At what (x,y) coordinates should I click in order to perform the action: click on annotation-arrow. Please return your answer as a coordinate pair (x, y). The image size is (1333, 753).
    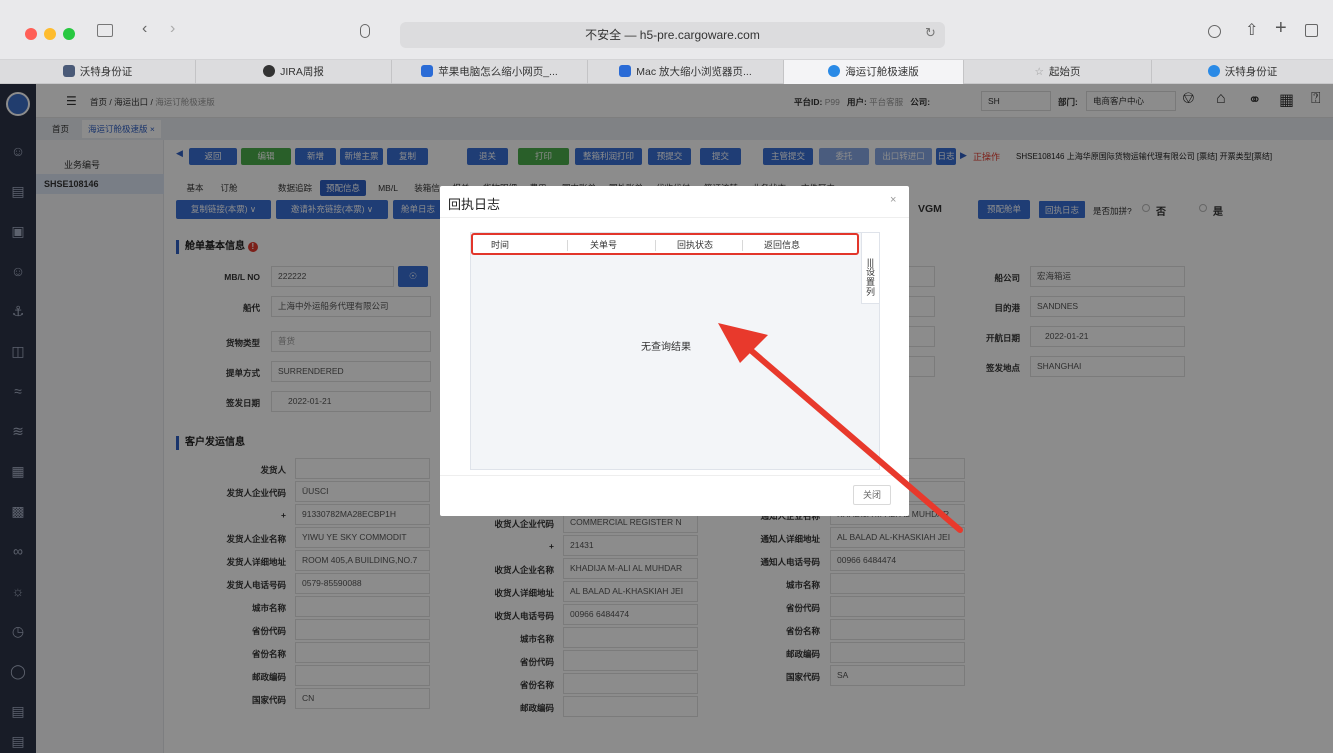
    Looking at the image, I should click on (840, 428).